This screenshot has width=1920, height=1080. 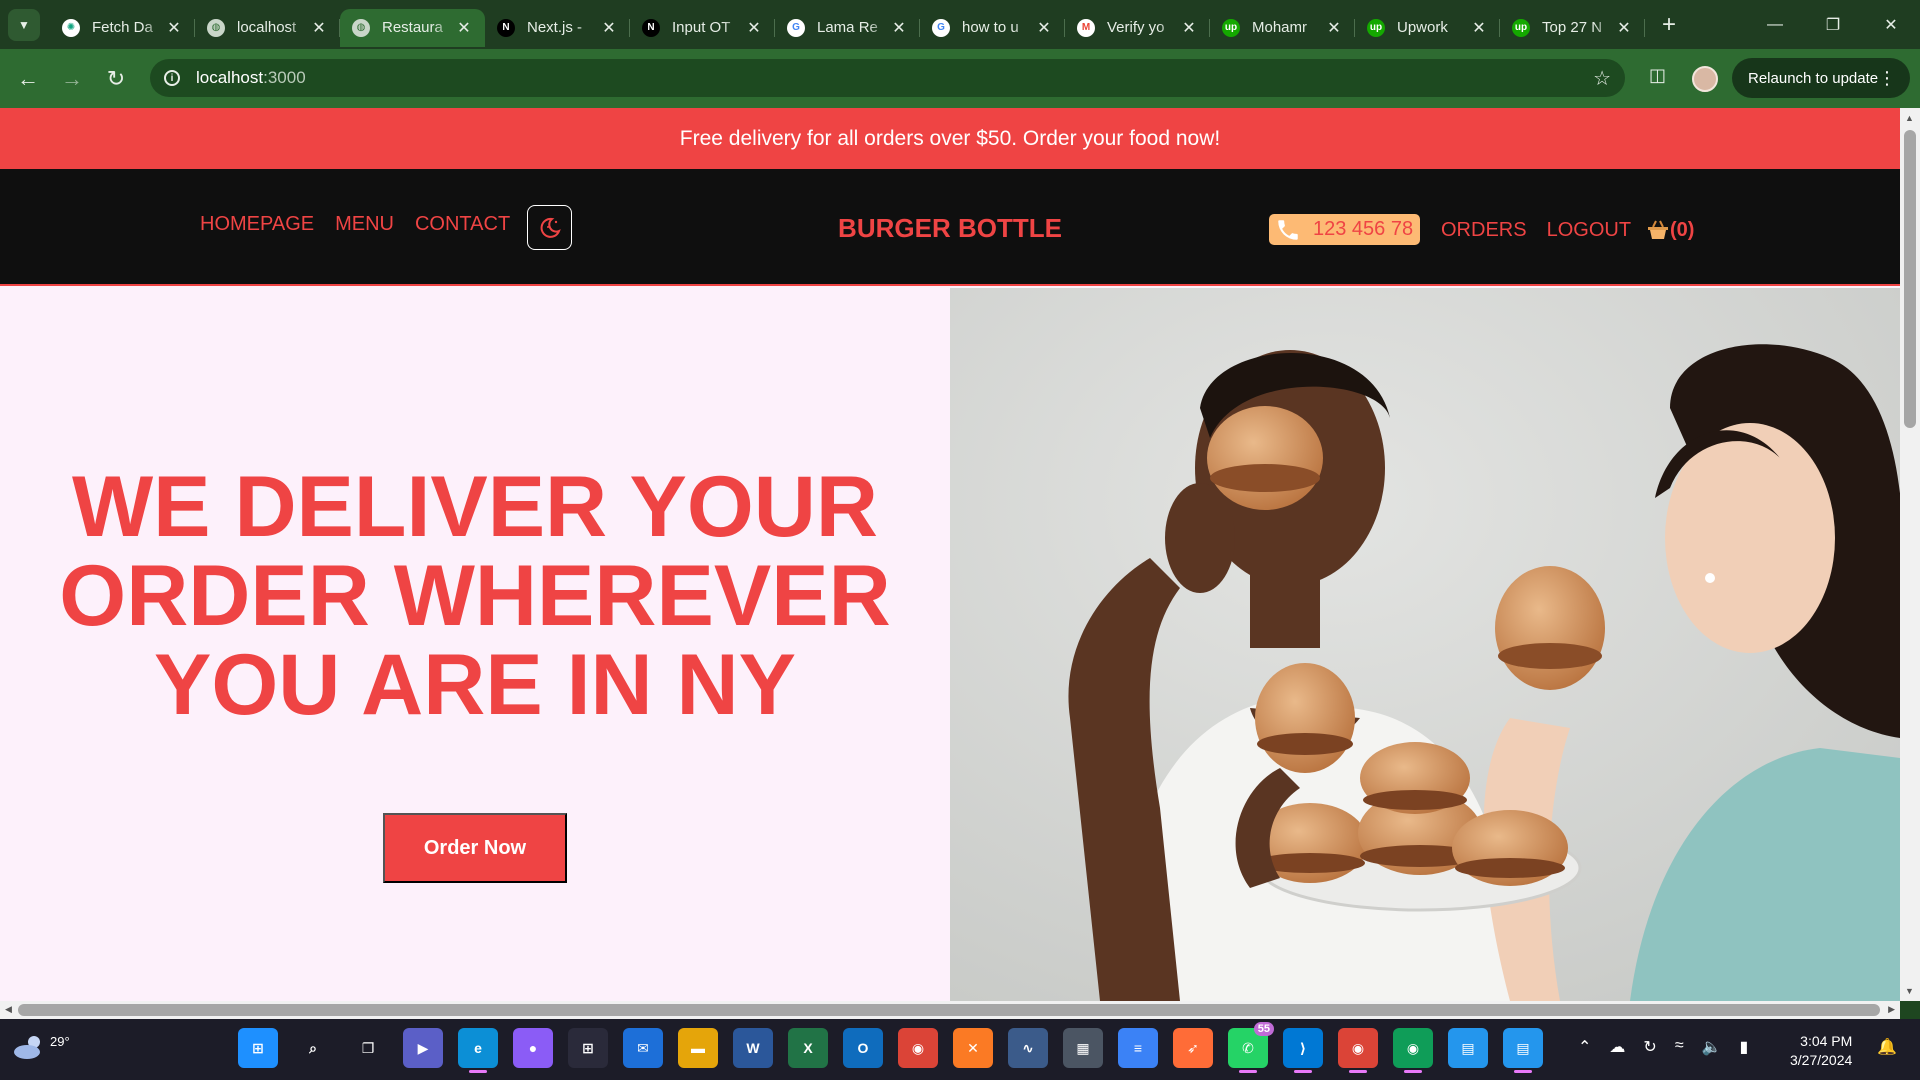 I want to click on profile-avatar, so click(x=1705, y=79).